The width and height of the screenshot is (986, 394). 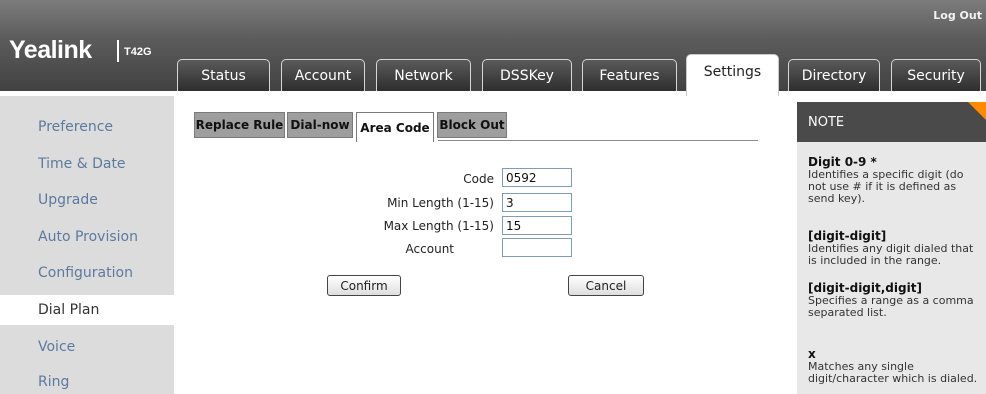 I want to click on min-length-label: Min Length (1-15), so click(x=440, y=203).